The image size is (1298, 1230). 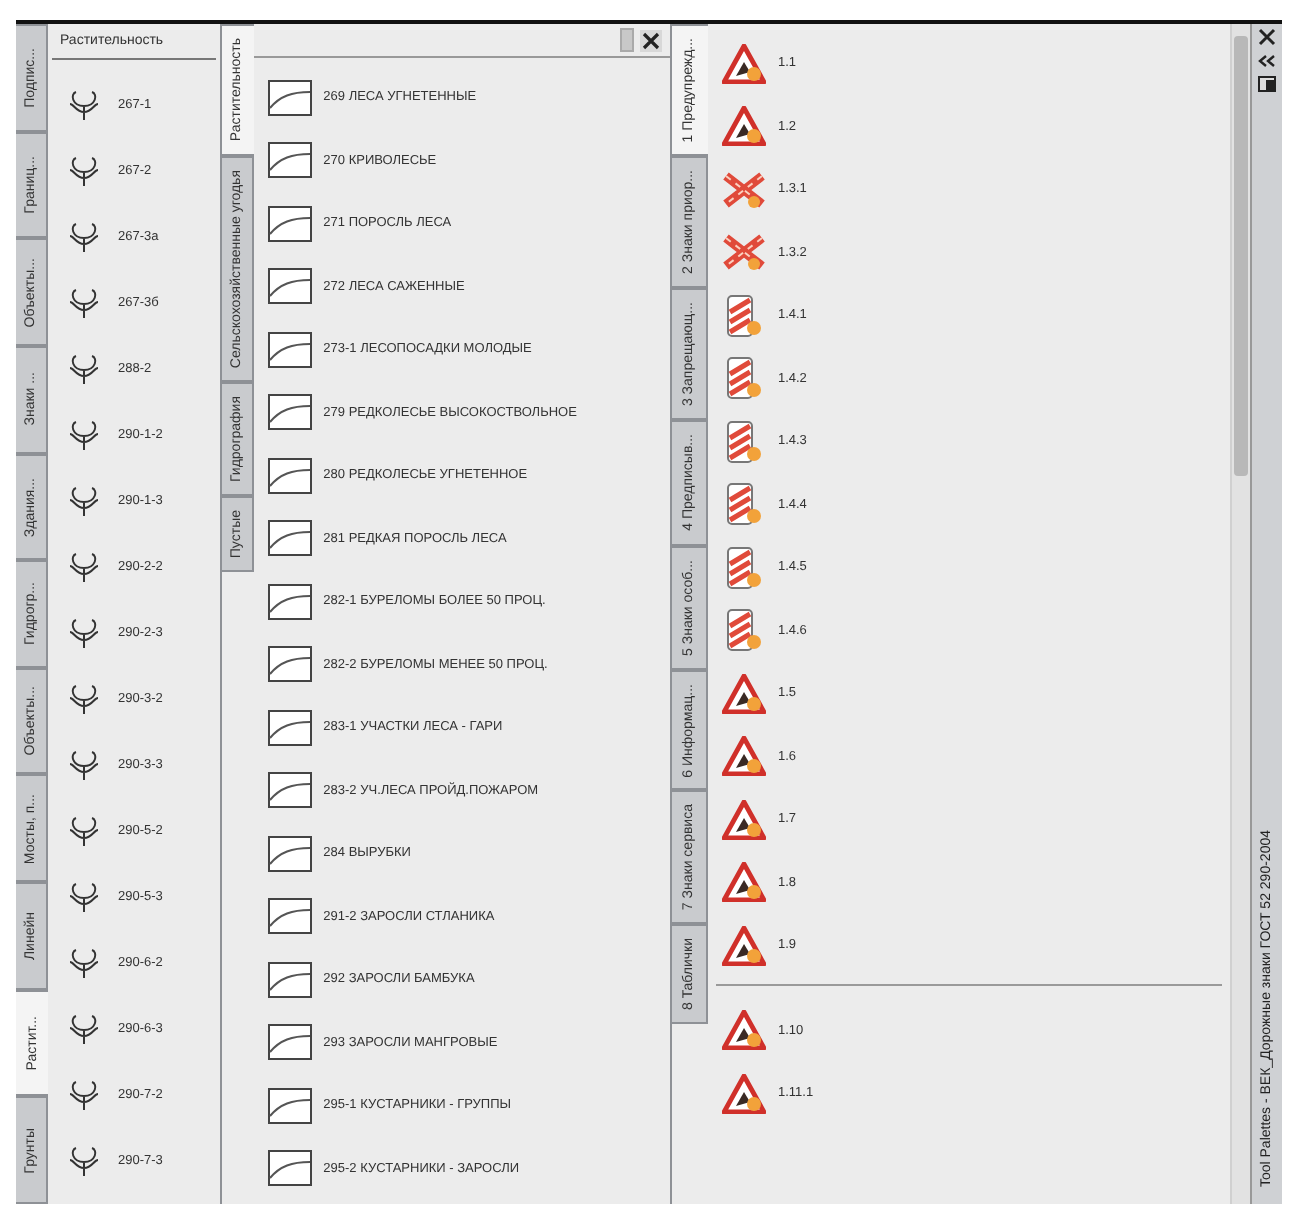 I want to click on scroll-thumb, so click(x=626, y=40).